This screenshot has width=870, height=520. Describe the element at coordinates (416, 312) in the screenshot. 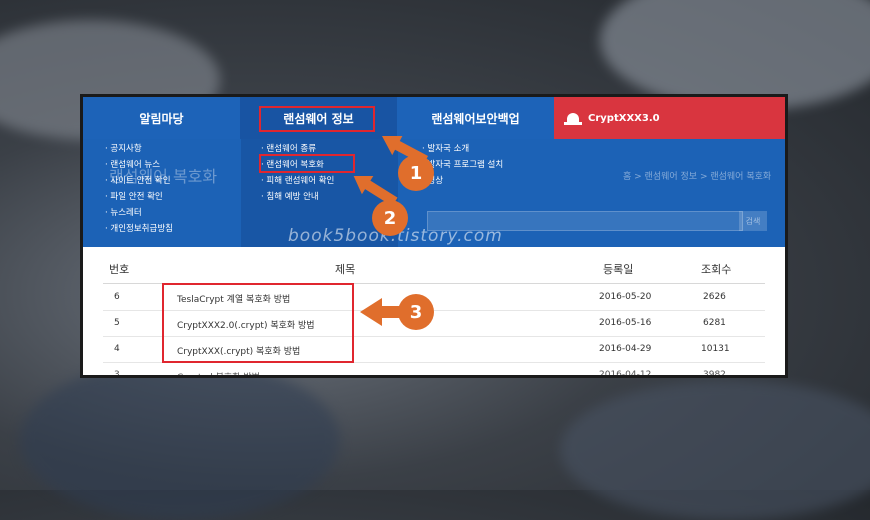

I see `annotation-badge-3: 3` at that location.